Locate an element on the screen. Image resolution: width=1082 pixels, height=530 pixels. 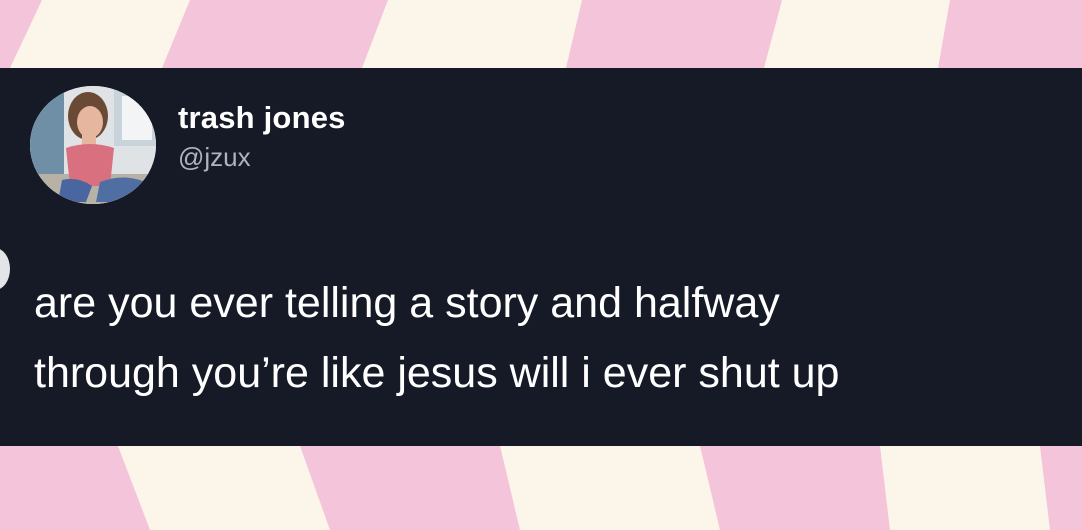
user-handle: @jzux is located at coordinates (262, 157).